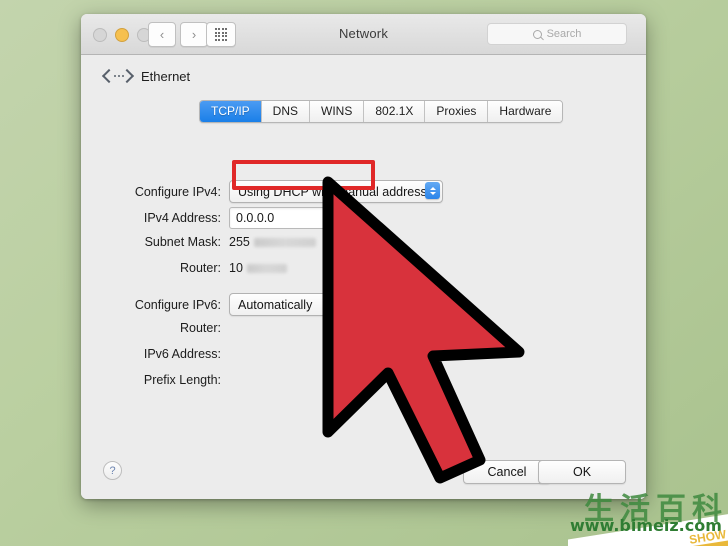  I want to click on subnet-mask-label: Subnet Mask:, so click(182, 242).